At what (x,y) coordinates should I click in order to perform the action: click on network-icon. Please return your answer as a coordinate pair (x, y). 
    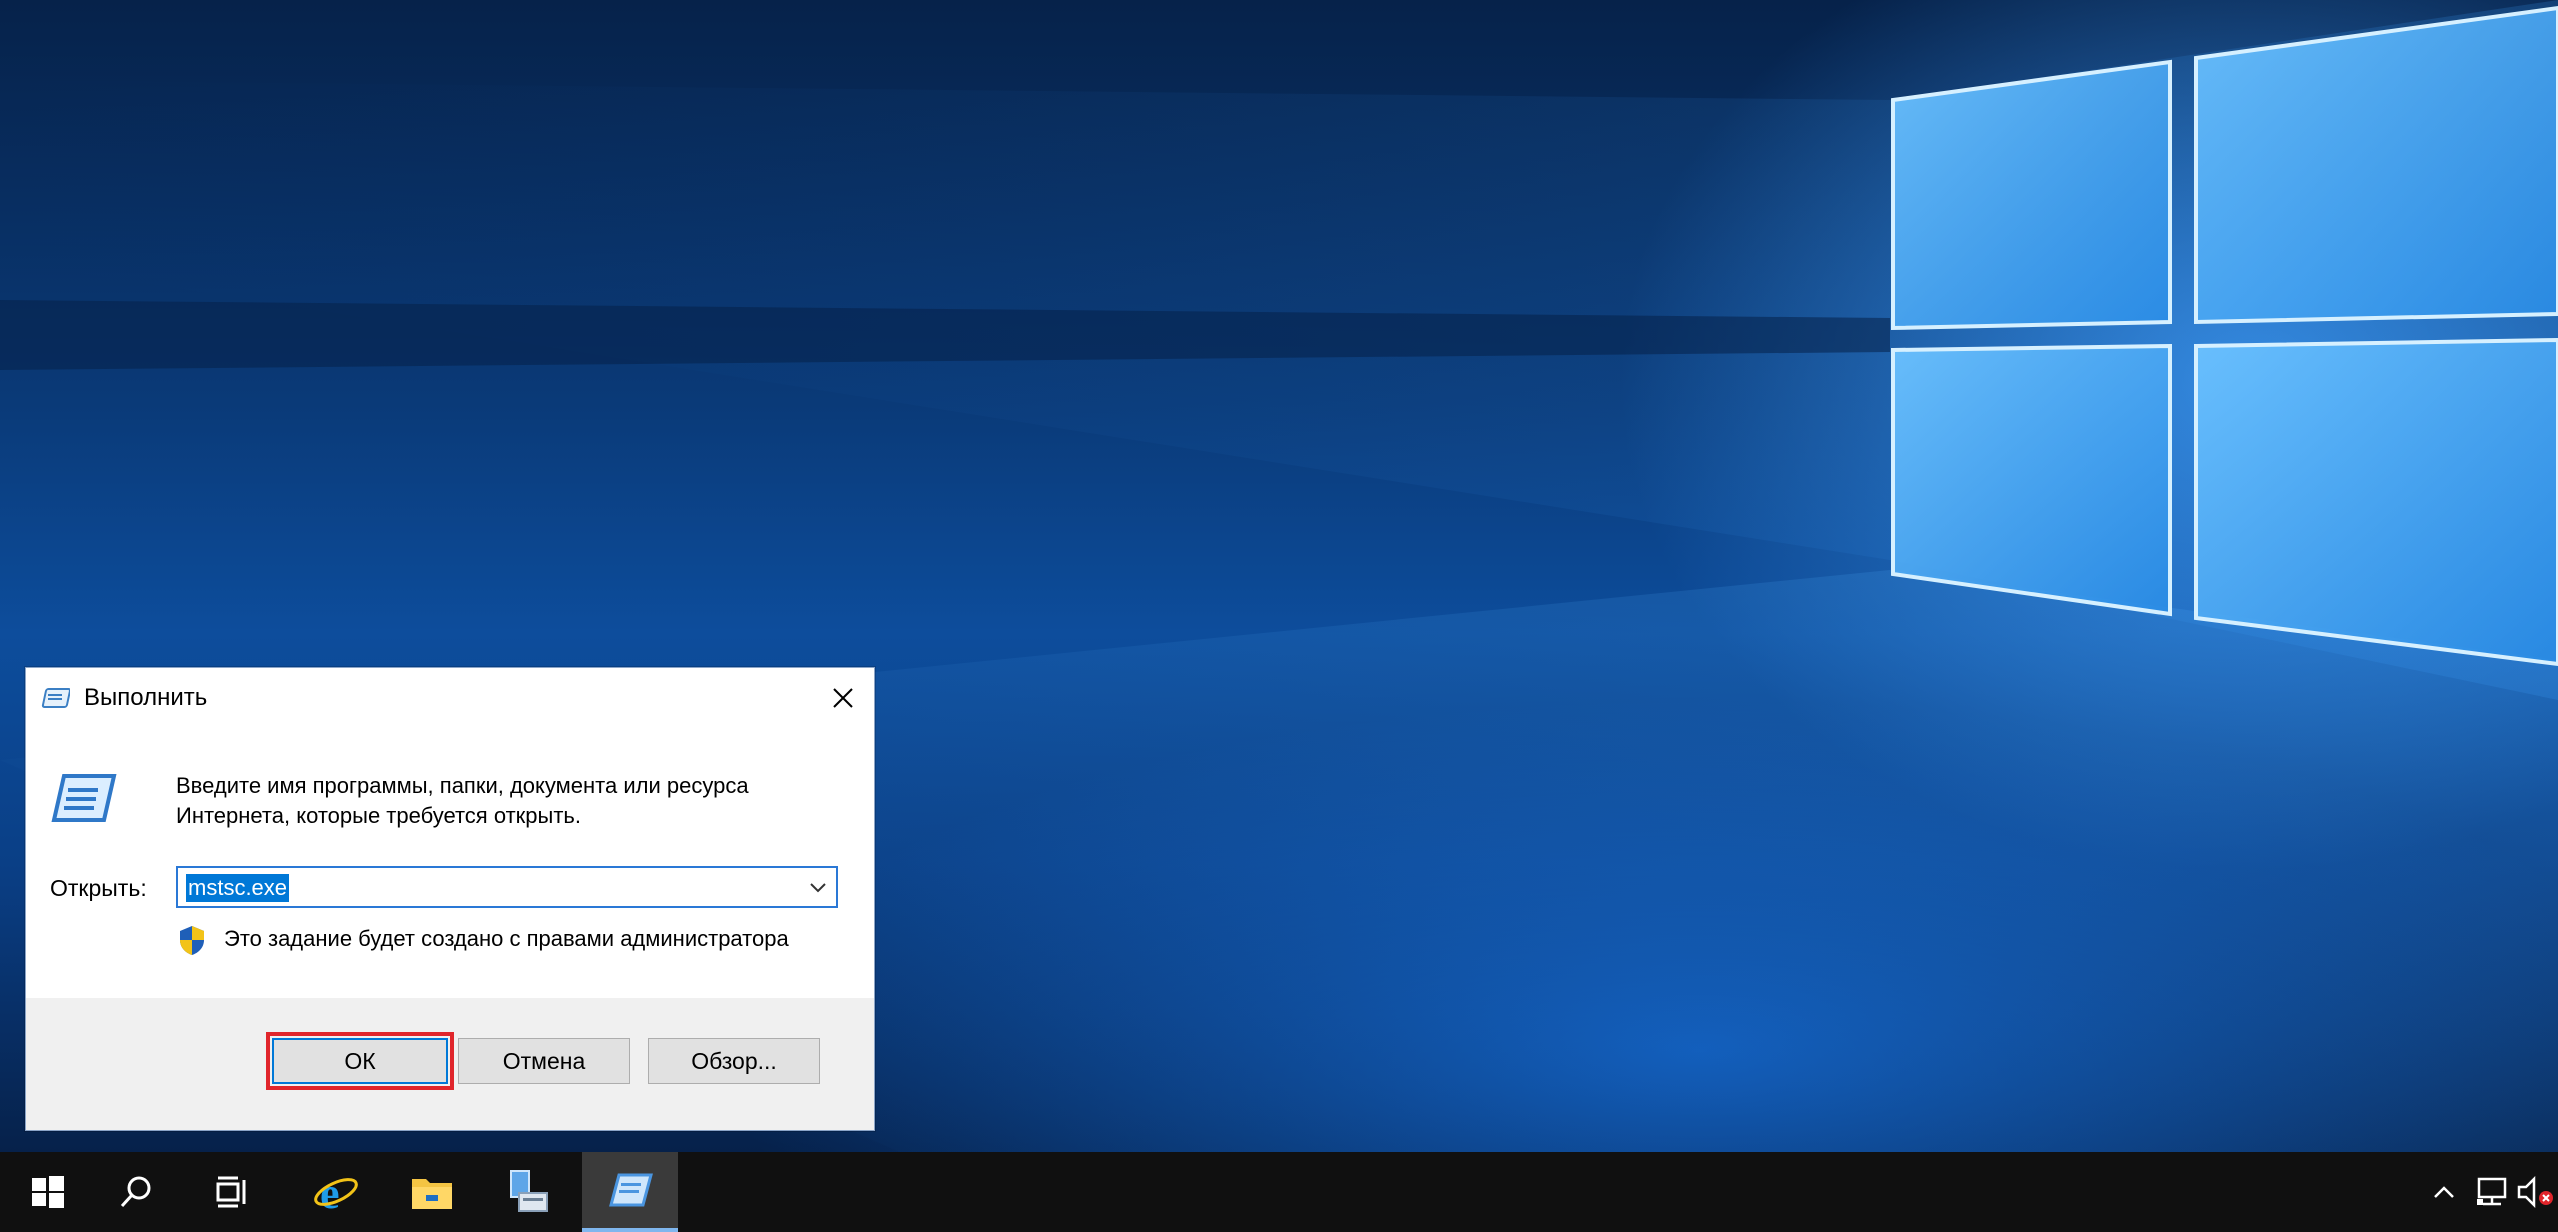
    Looking at the image, I should click on (2492, 1191).